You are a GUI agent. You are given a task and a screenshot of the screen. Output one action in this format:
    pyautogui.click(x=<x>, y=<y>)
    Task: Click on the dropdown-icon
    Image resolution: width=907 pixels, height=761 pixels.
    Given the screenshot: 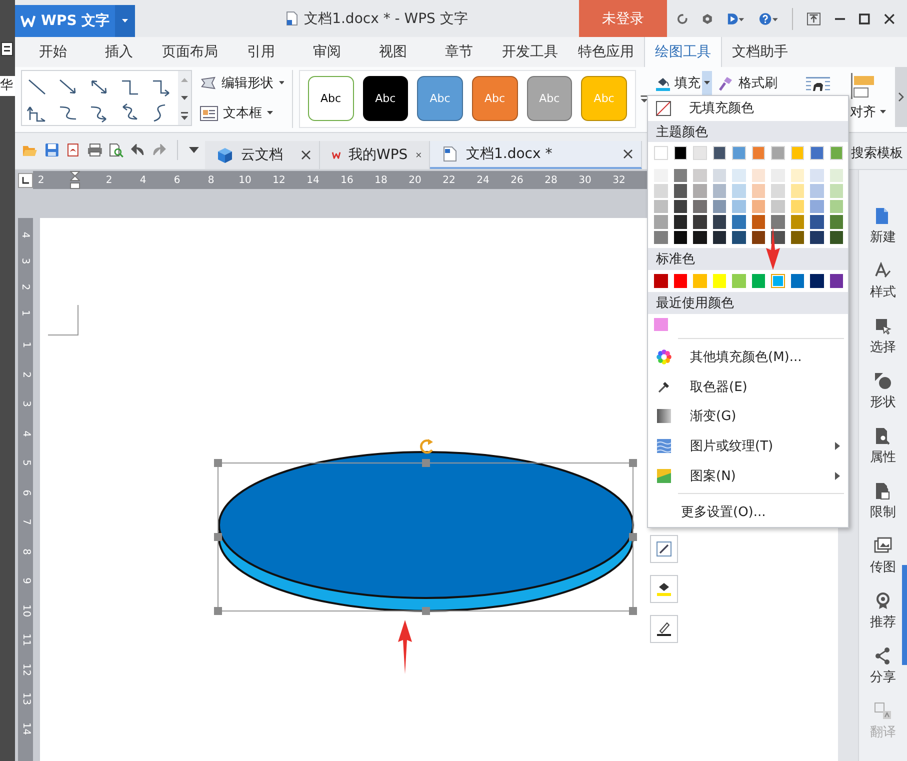 What is the action you would take?
    pyautogui.click(x=194, y=150)
    